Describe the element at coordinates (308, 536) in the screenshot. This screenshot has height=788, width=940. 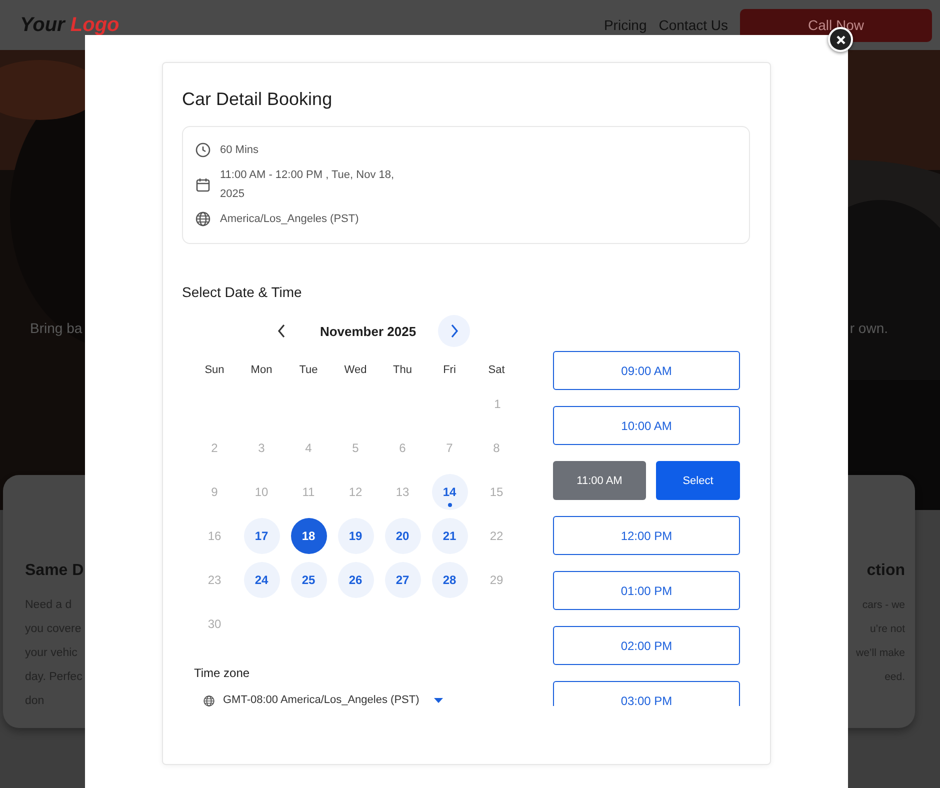
I see `day-button: 18` at that location.